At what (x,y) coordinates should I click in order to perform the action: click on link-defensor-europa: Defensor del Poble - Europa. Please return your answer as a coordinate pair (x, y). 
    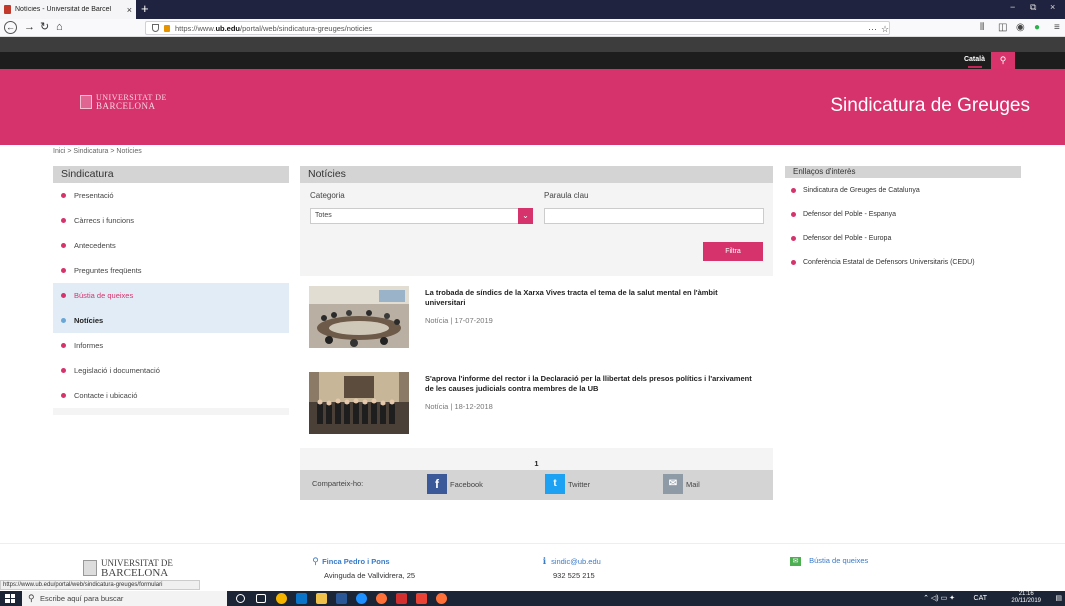
    Looking at the image, I should click on (903, 238).